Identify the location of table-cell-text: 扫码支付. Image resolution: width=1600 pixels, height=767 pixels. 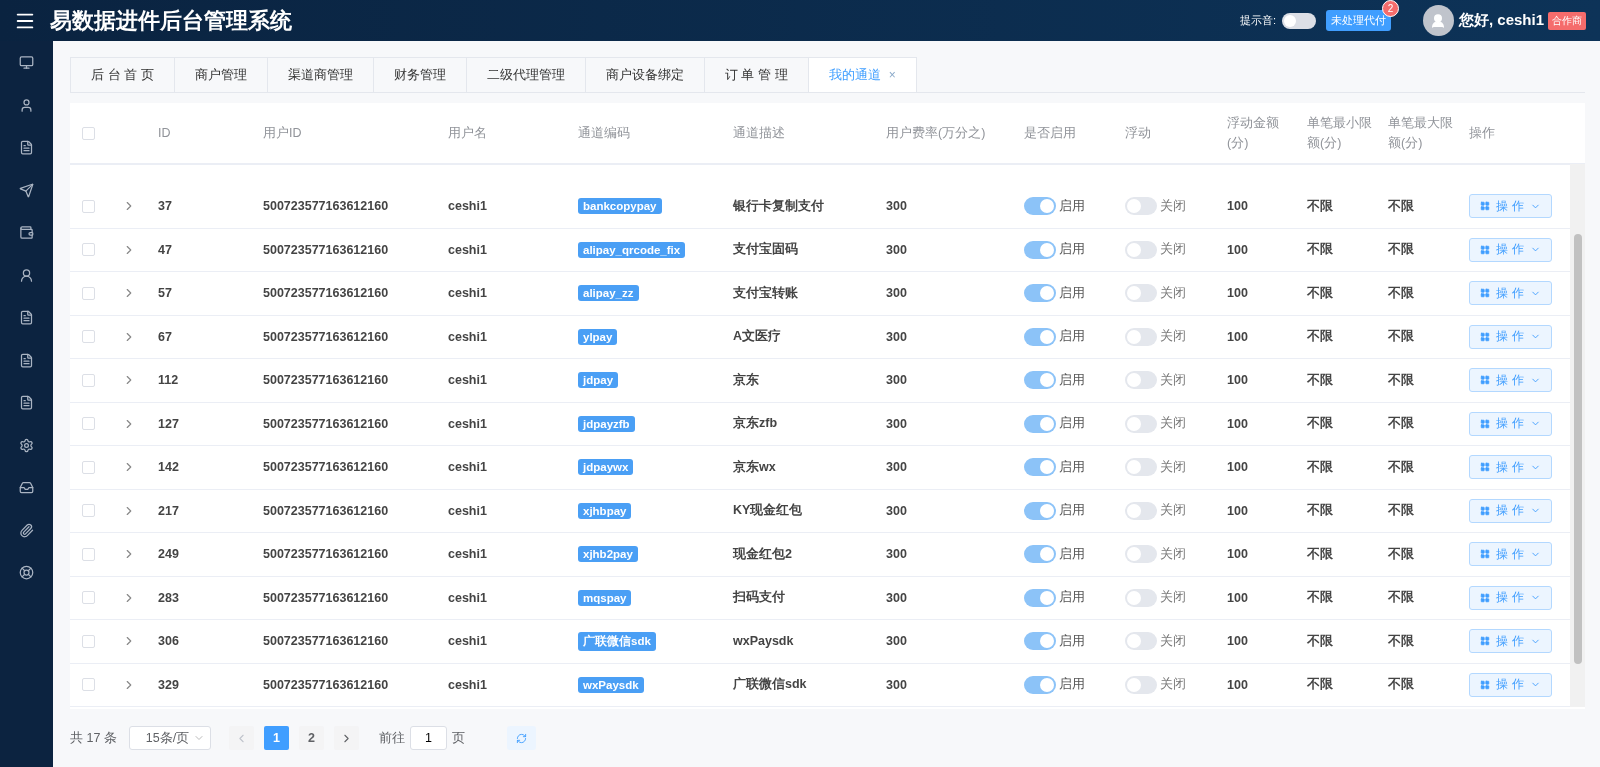
(758, 598).